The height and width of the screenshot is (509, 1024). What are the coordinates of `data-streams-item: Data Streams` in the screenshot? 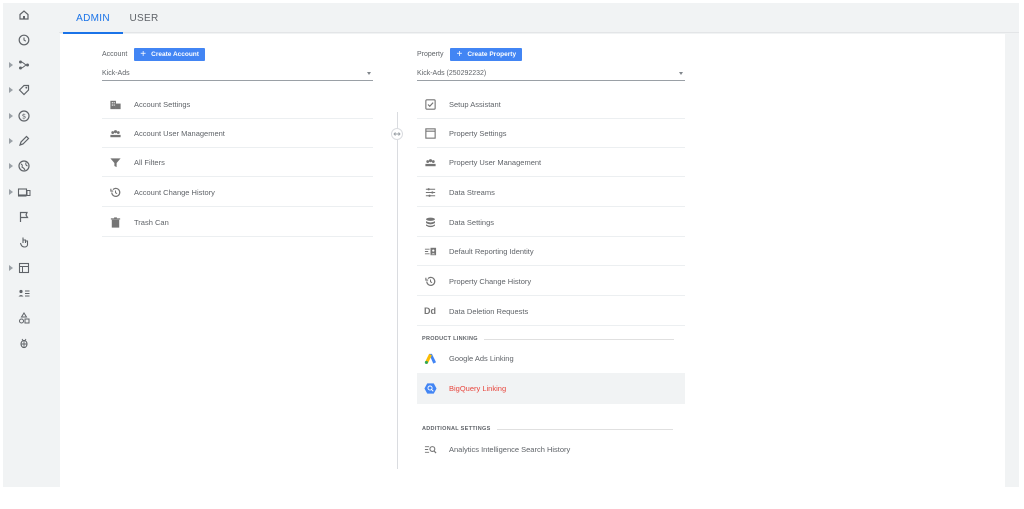 It's located at (551, 192).